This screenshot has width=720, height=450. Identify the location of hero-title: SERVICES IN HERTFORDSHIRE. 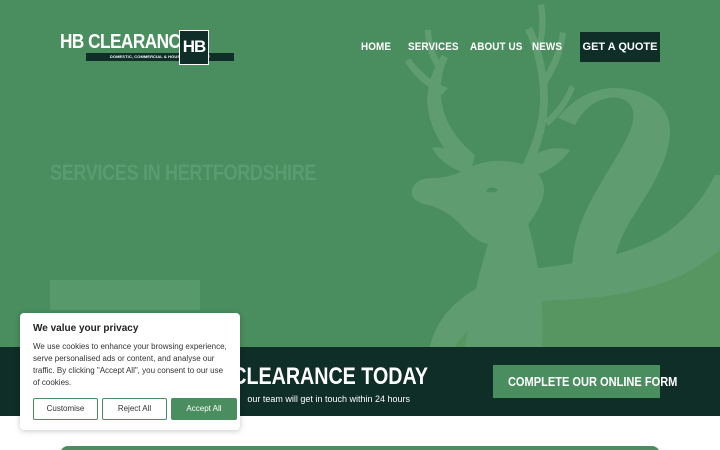
(183, 172).